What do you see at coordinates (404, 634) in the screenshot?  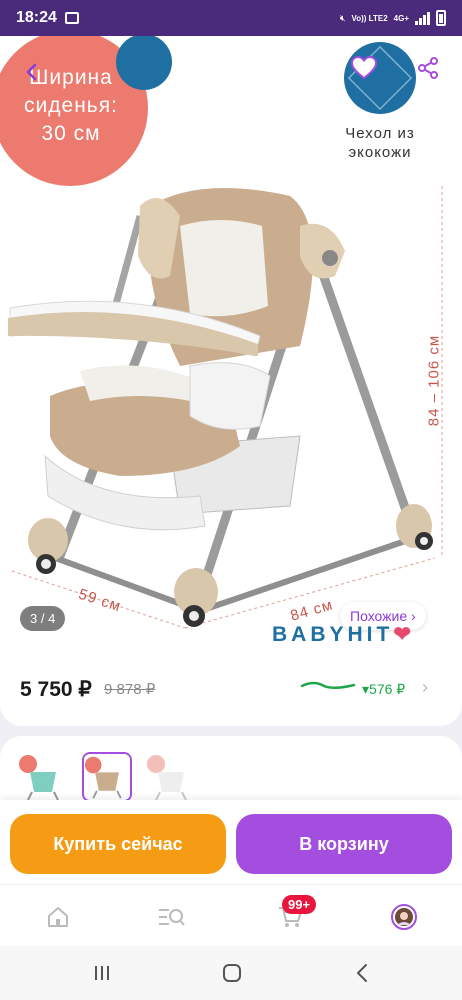 I see `brand-heart-icon: ❤` at bounding box center [404, 634].